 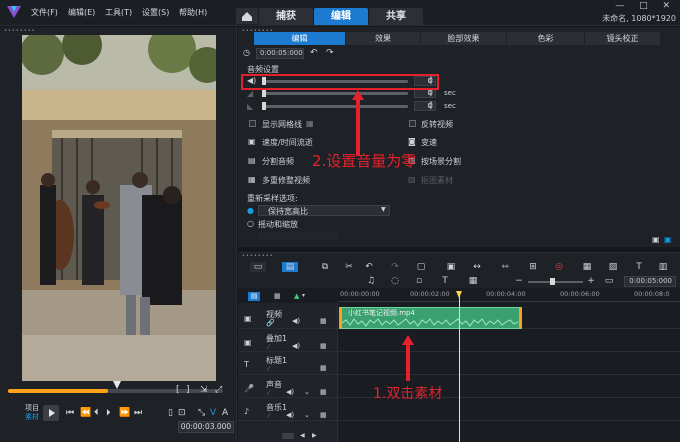 What do you see at coordinates (218, 390) in the screenshot?
I see `resize-icon: ⤢` at bounding box center [218, 390].